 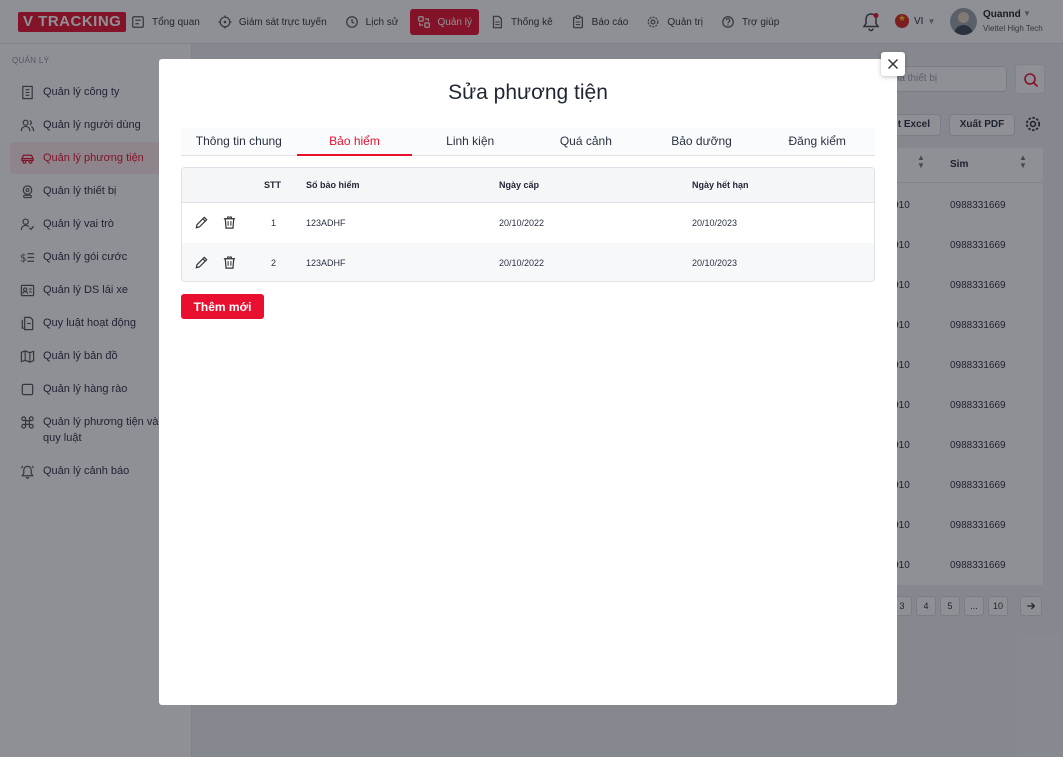 What do you see at coordinates (470, 141) in the screenshot?
I see `tab-components: Linh kiện` at bounding box center [470, 141].